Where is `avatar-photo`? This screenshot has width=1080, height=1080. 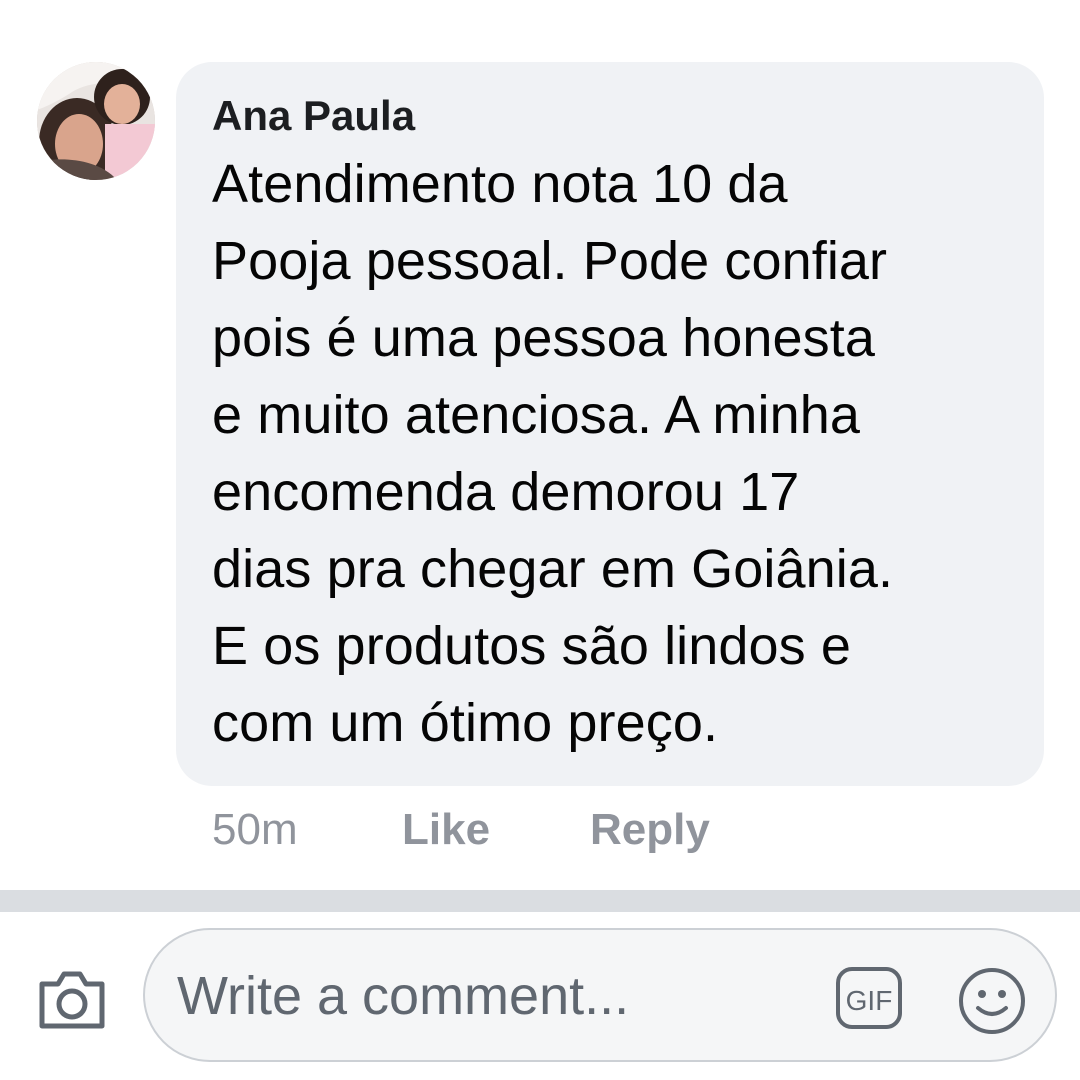
avatar-photo is located at coordinates (96, 121).